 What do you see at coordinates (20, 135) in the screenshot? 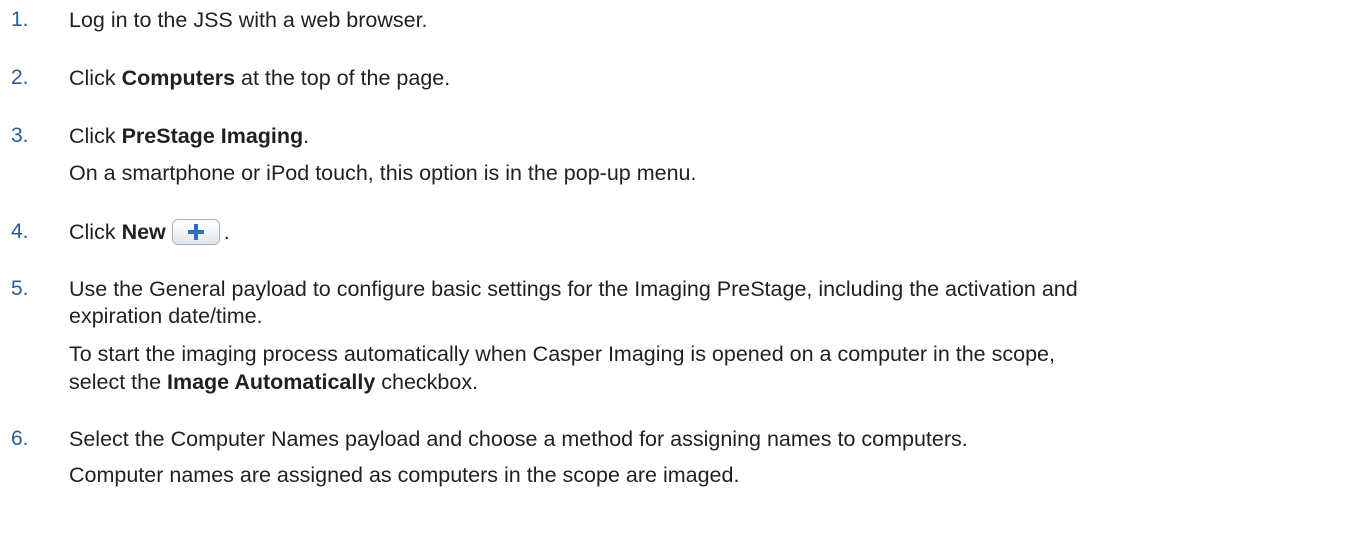
I see `step-number: 3.` at bounding box center [20, 135].